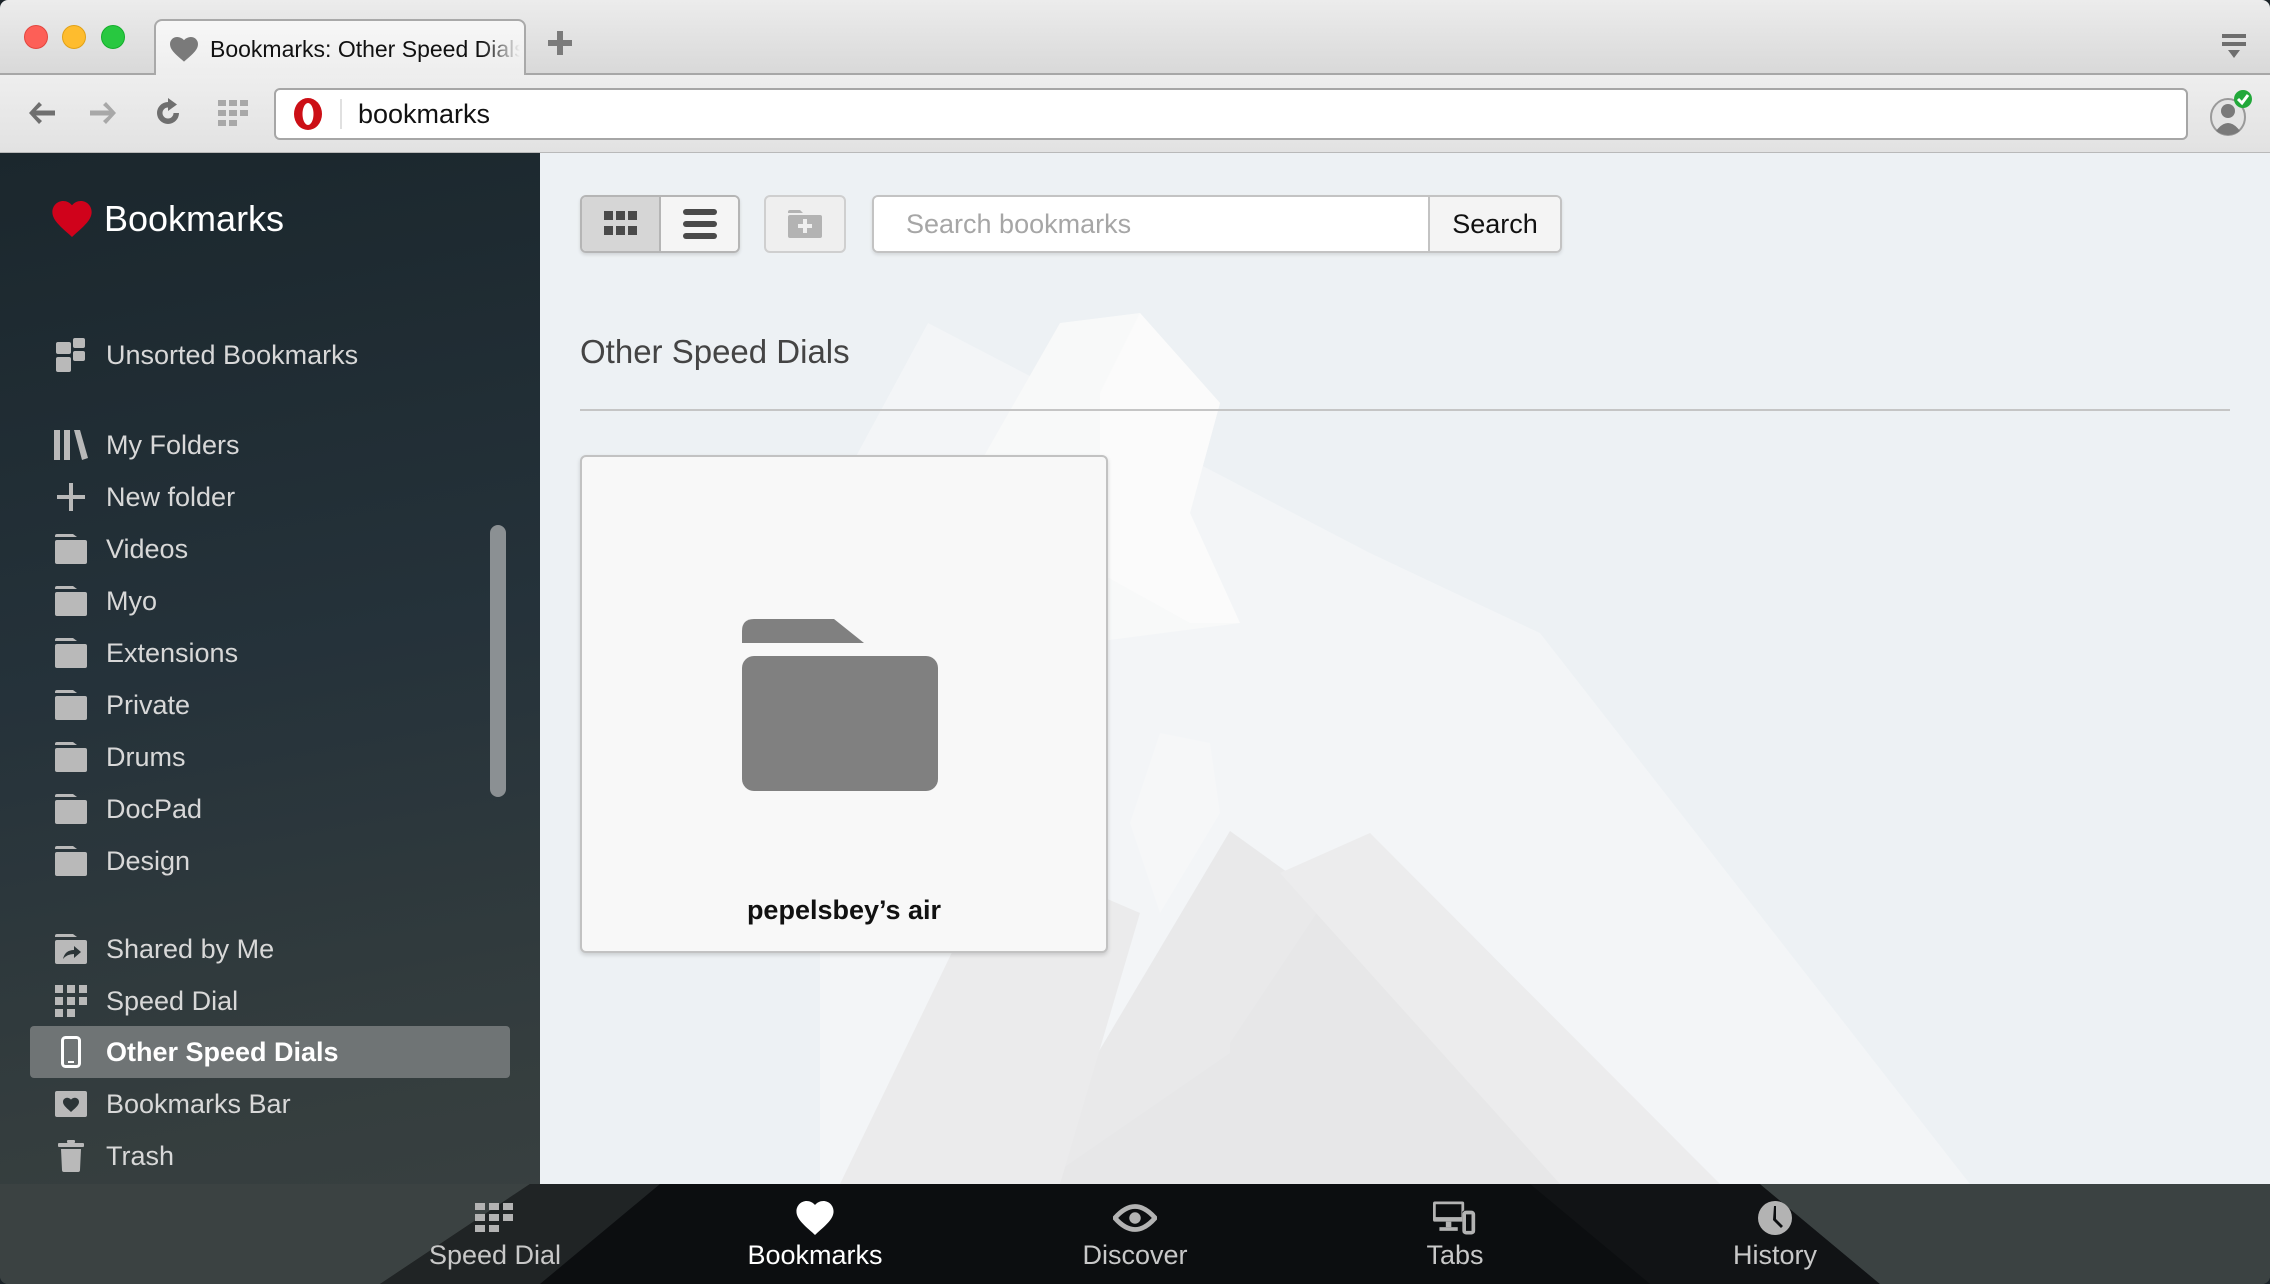 The height and width of the screenshot is (1284, 2270). I want to click on sidebar-item-label: Private, so click(148, 704).